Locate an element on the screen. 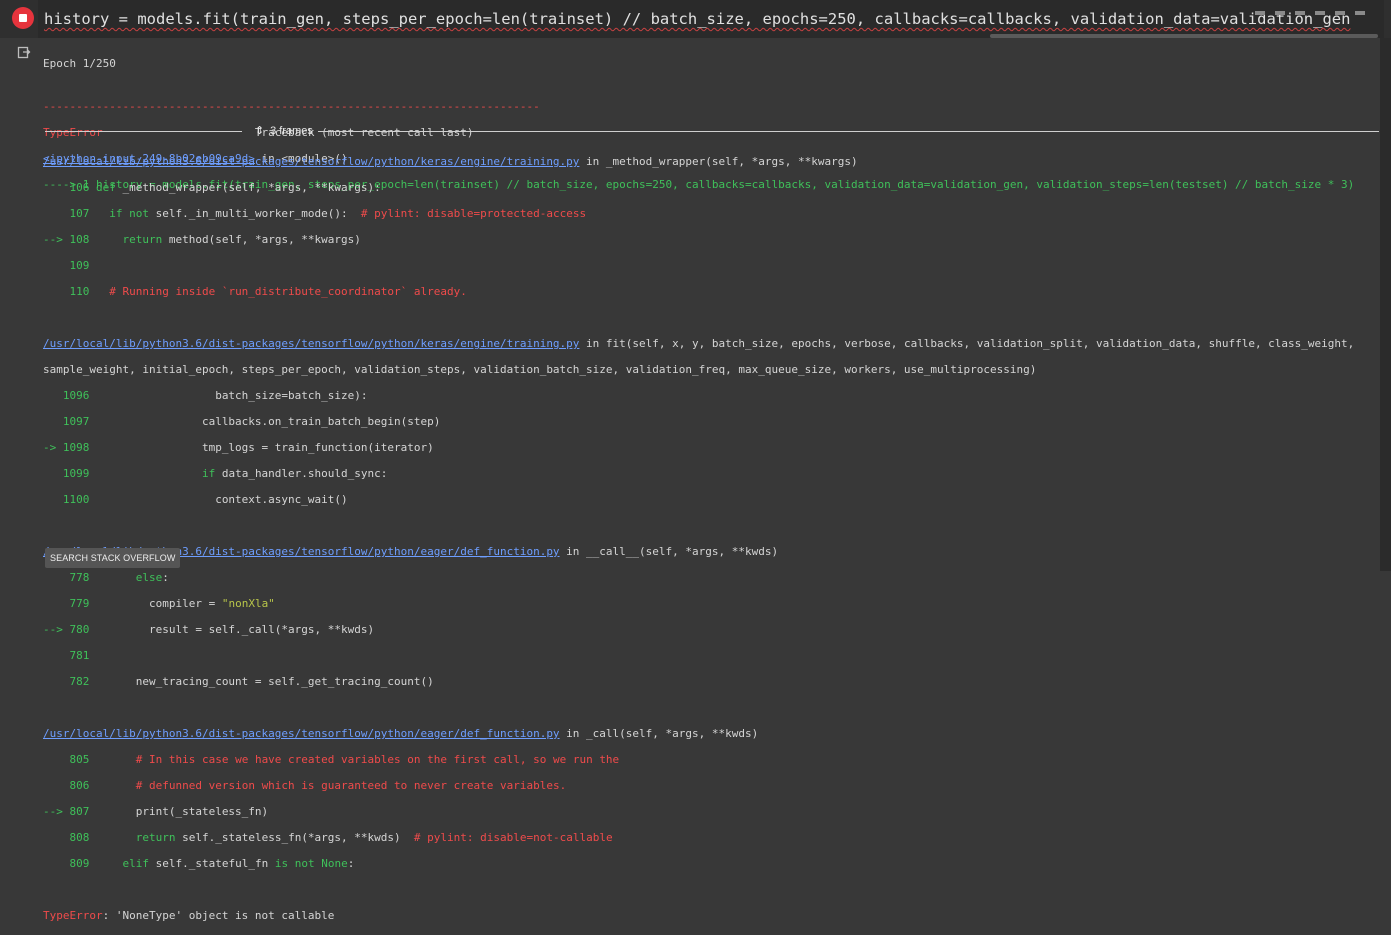 This screenshot has width=1391, height=935. final-error-type: TypeError is located at coordinates (73, 915).